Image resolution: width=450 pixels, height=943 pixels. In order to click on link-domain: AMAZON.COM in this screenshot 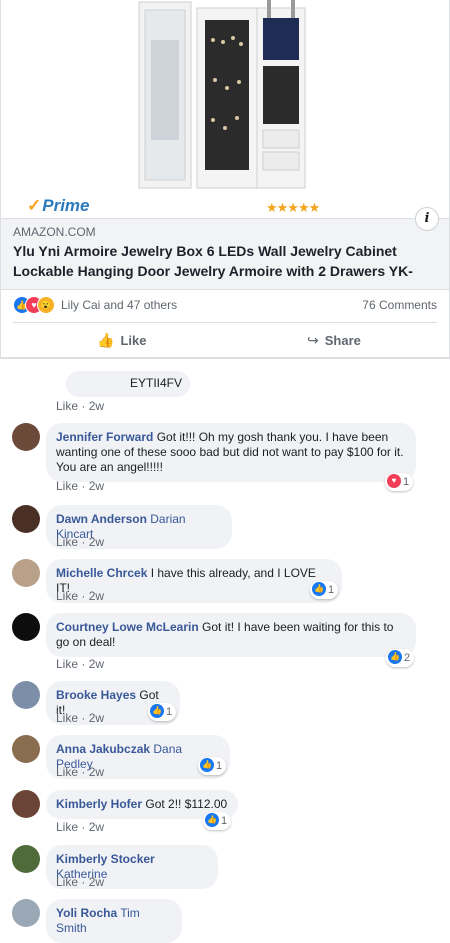, I will do `click(54, 232)`.